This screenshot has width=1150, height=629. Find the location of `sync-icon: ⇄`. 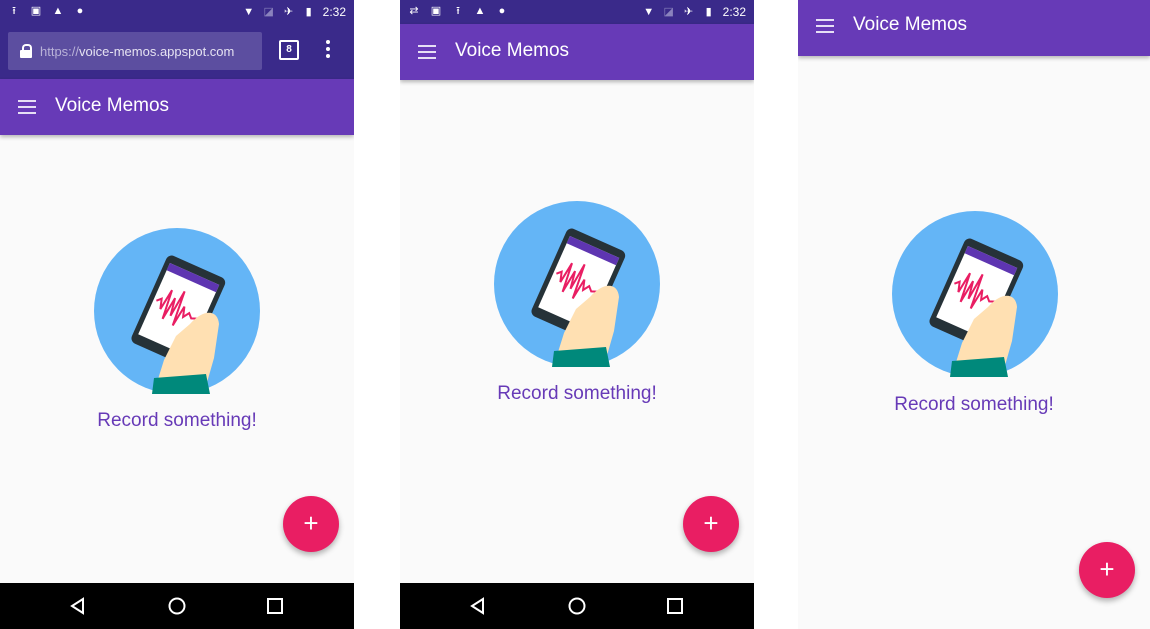

sync-icon: ⇄ is located at coordinates (414, 11).